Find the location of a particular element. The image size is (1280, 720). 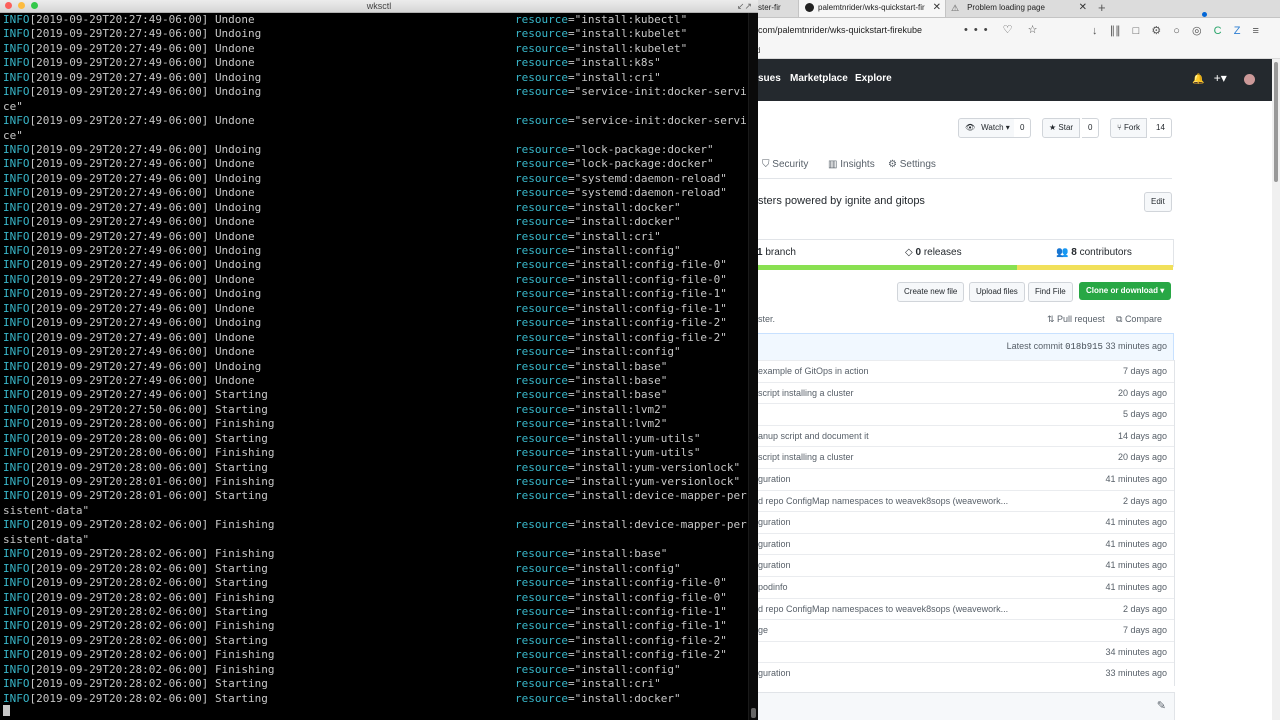

star-count: 0 is located at coordinates (1091, 128).